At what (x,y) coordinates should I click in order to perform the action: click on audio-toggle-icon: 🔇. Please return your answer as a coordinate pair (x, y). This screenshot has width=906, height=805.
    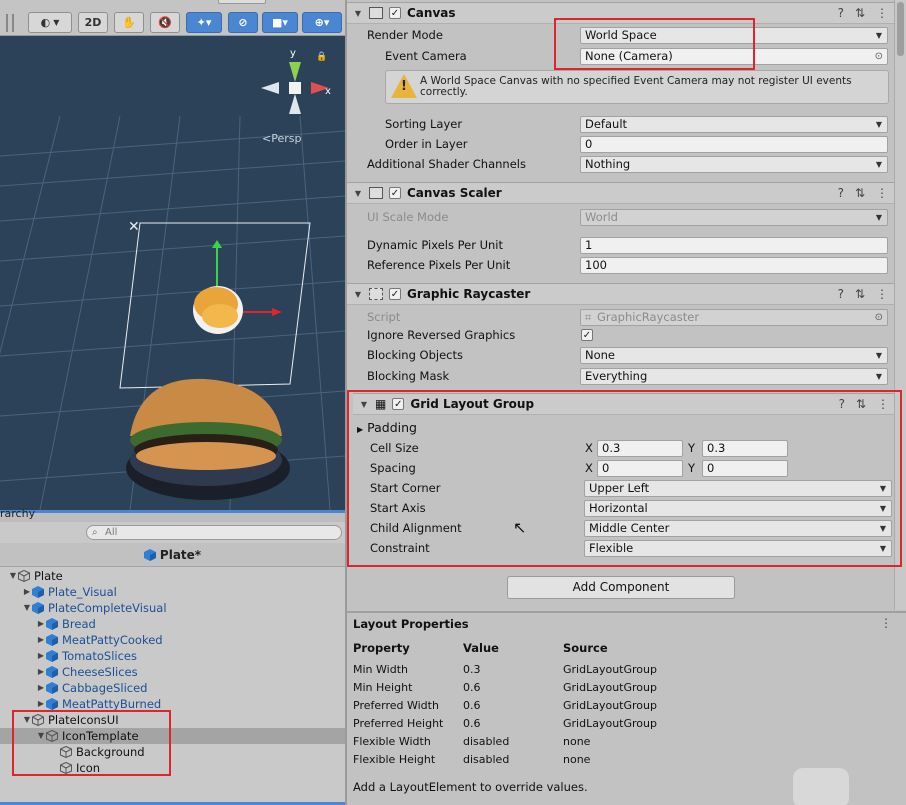
    Looking at the image, I should click on (165, 22).